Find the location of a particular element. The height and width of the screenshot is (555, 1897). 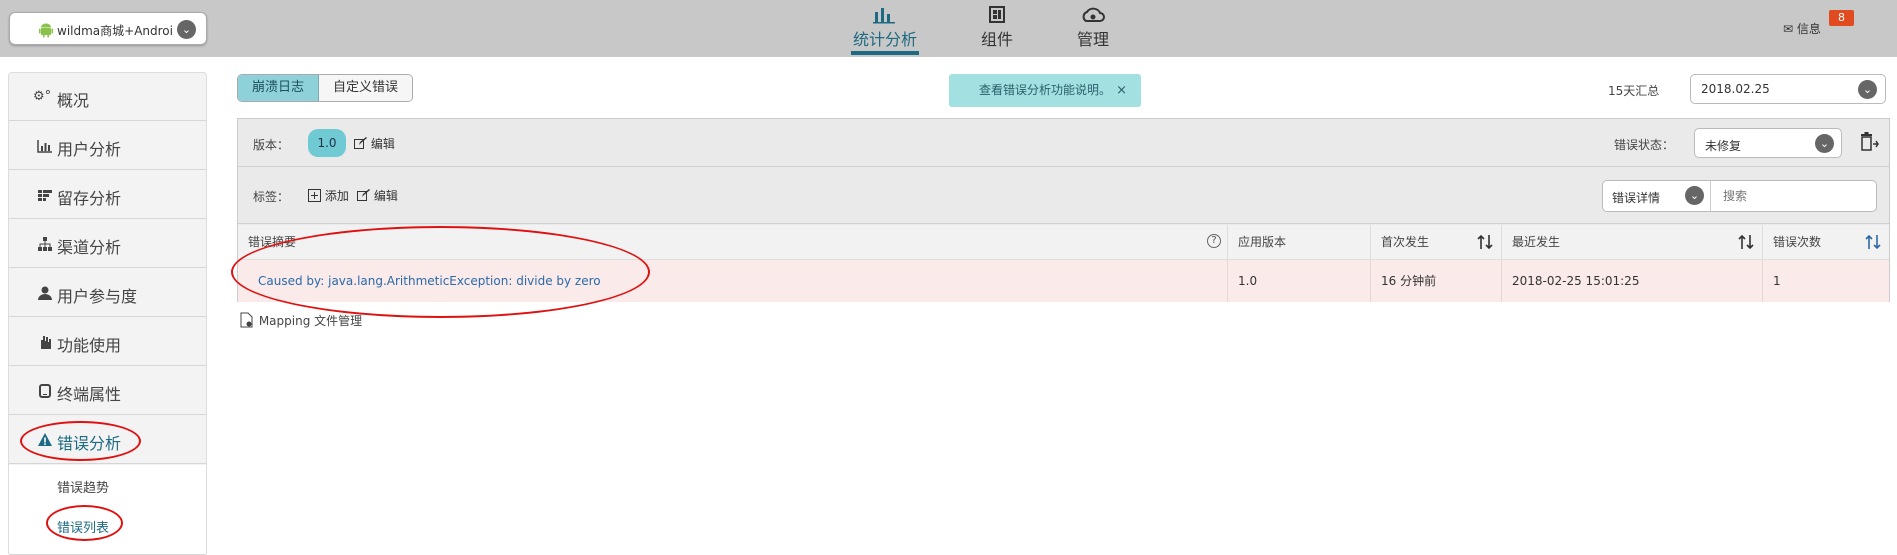

tablet-icon is located at coordinates (45, 391).